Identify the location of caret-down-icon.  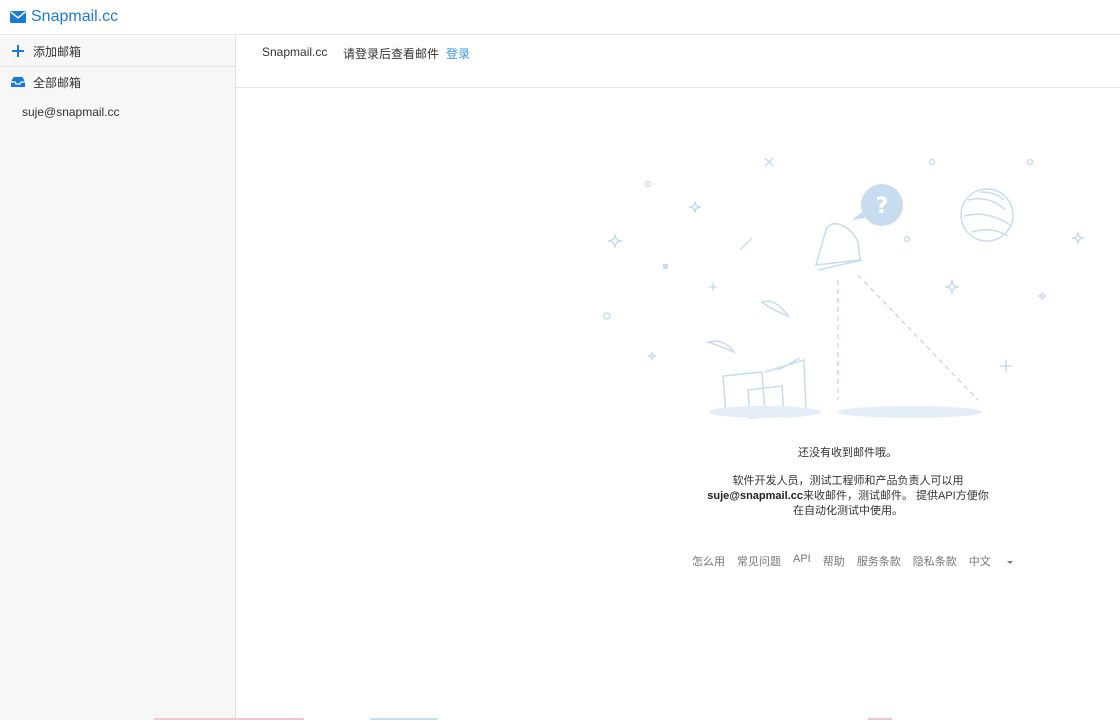
(1009, 562).